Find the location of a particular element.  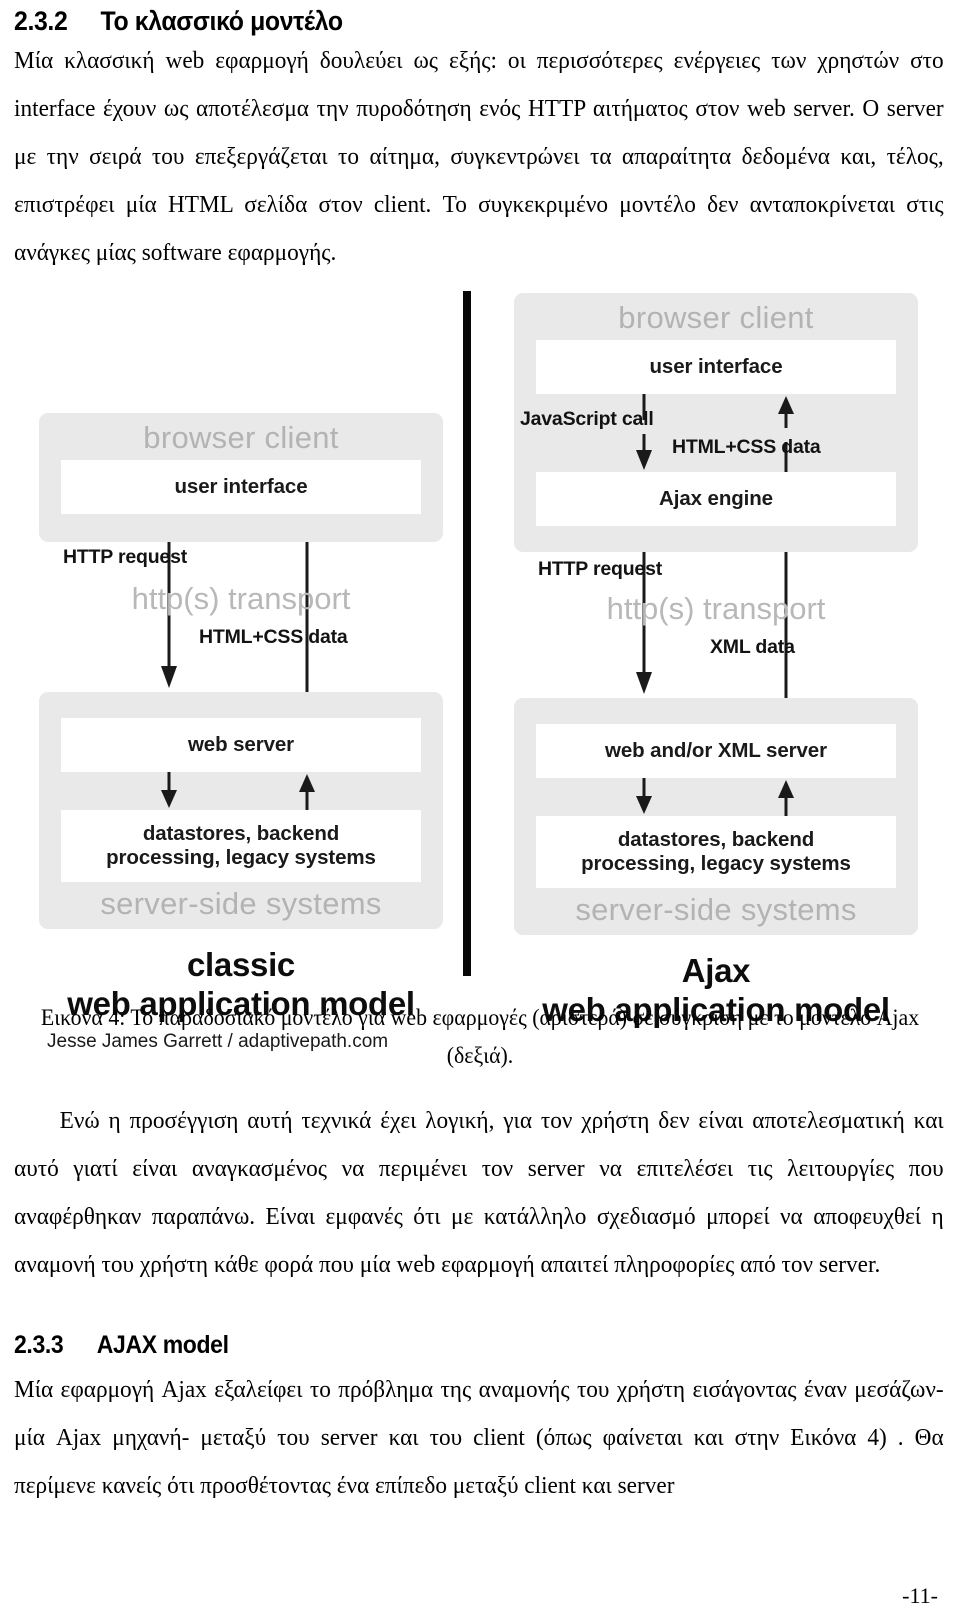

classic-server-inner-arrows-zone is located at coordinates (241, 791).